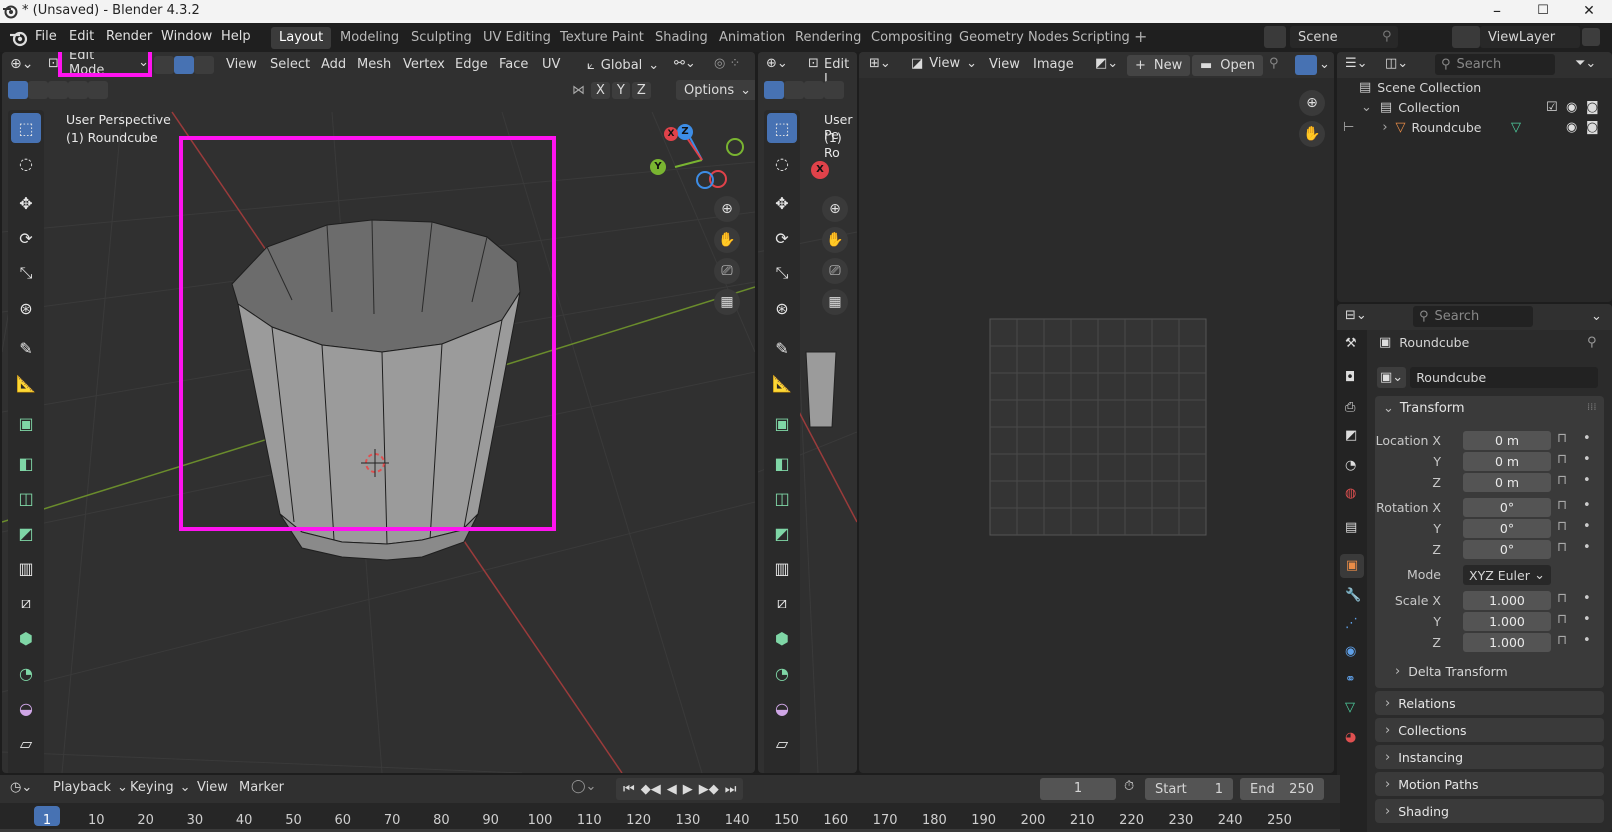 The height and width of the screenshot is (832, 1612). Describe the element at coordinates (98, 90) in the screenshot. I see `select-box-intersect-icon` at that location.